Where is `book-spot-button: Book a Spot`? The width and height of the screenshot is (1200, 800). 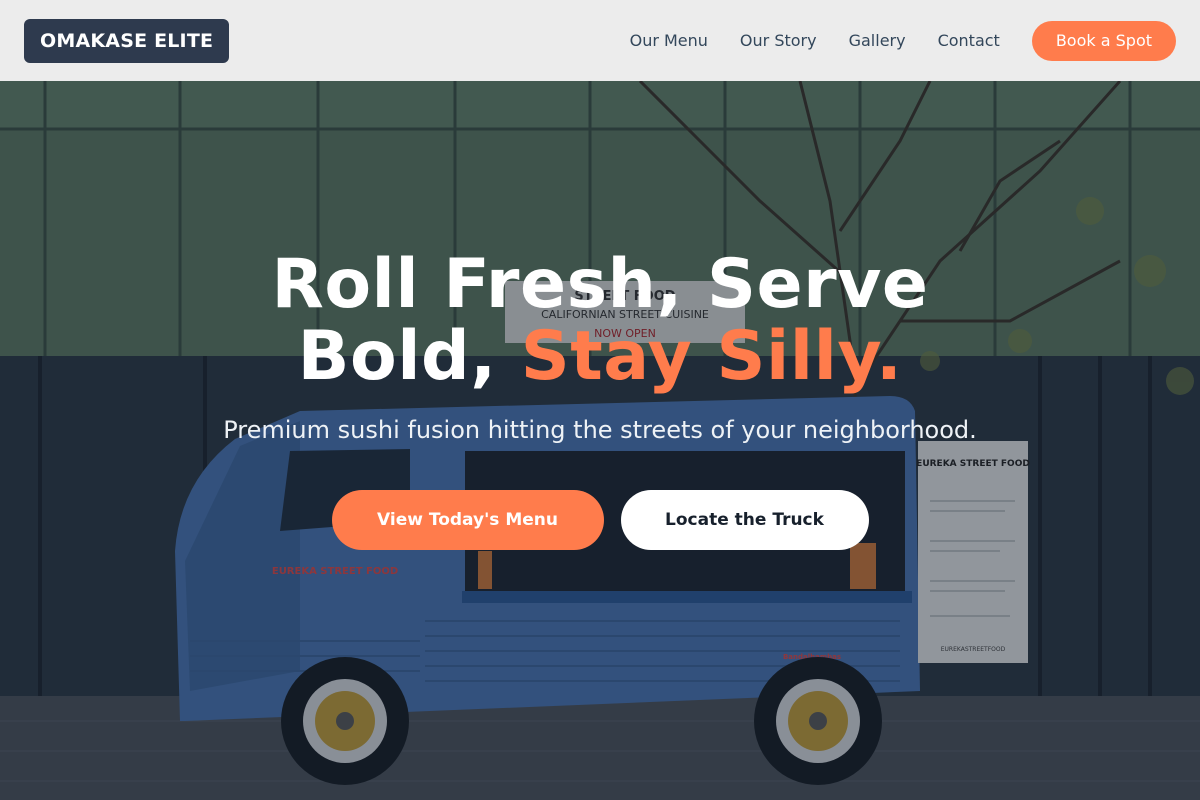 book-spot-button: Book a Spot is located at coordinates (1103, 40).